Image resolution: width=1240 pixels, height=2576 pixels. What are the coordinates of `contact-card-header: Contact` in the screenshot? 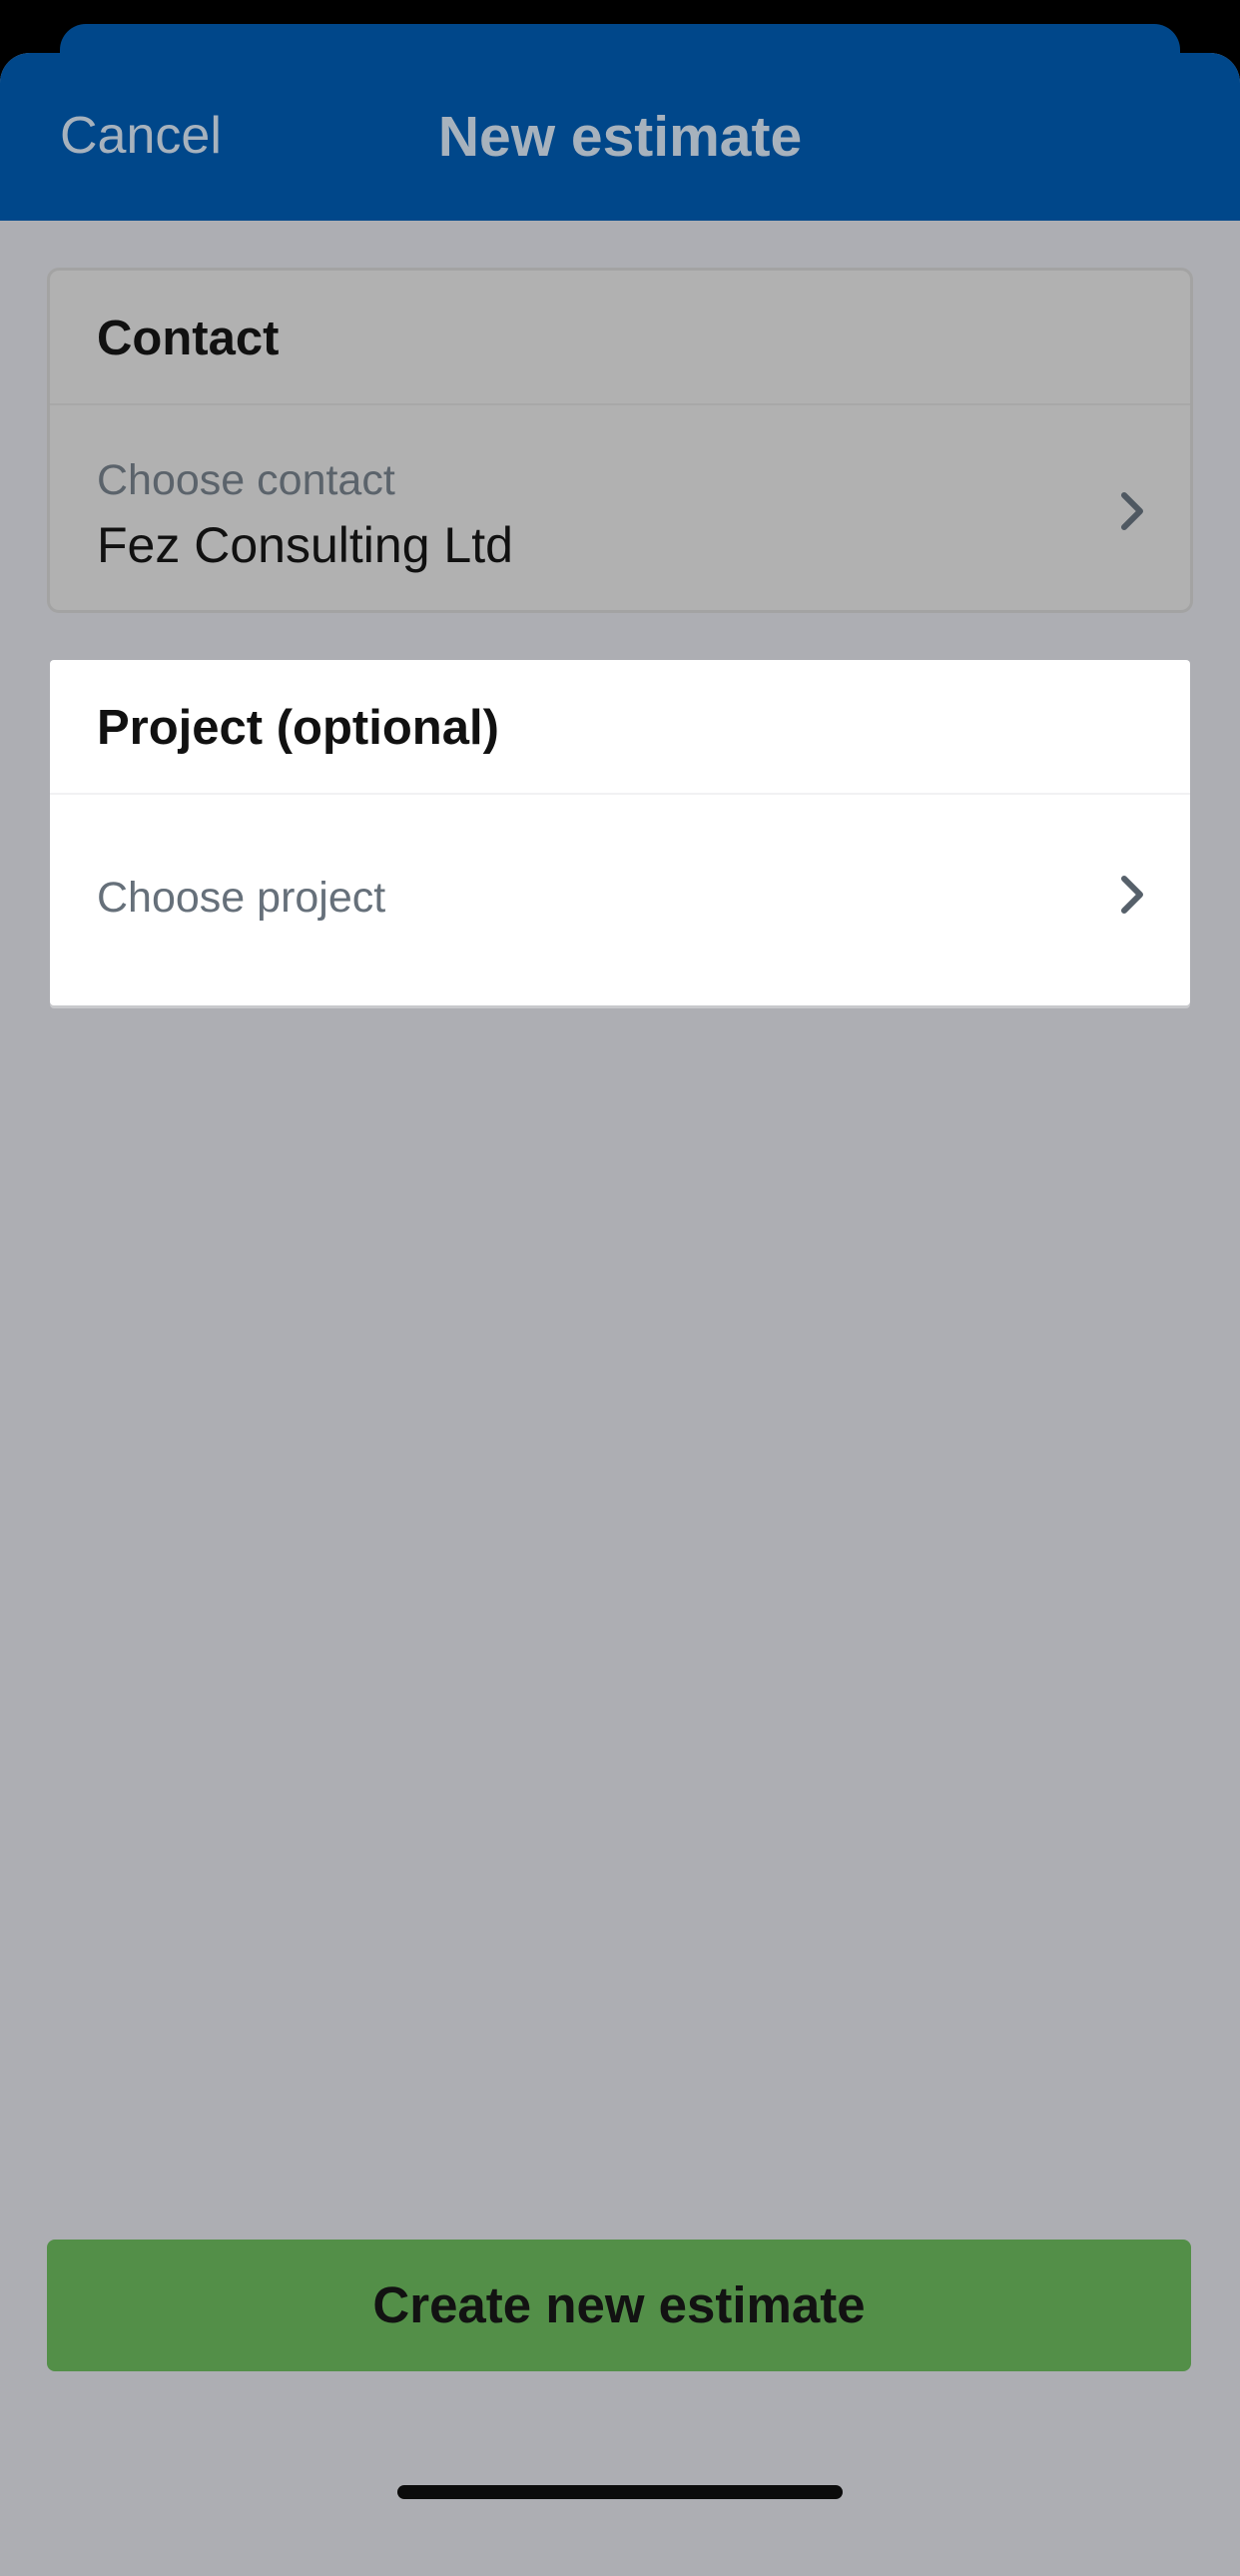 It's located at (620, 338).